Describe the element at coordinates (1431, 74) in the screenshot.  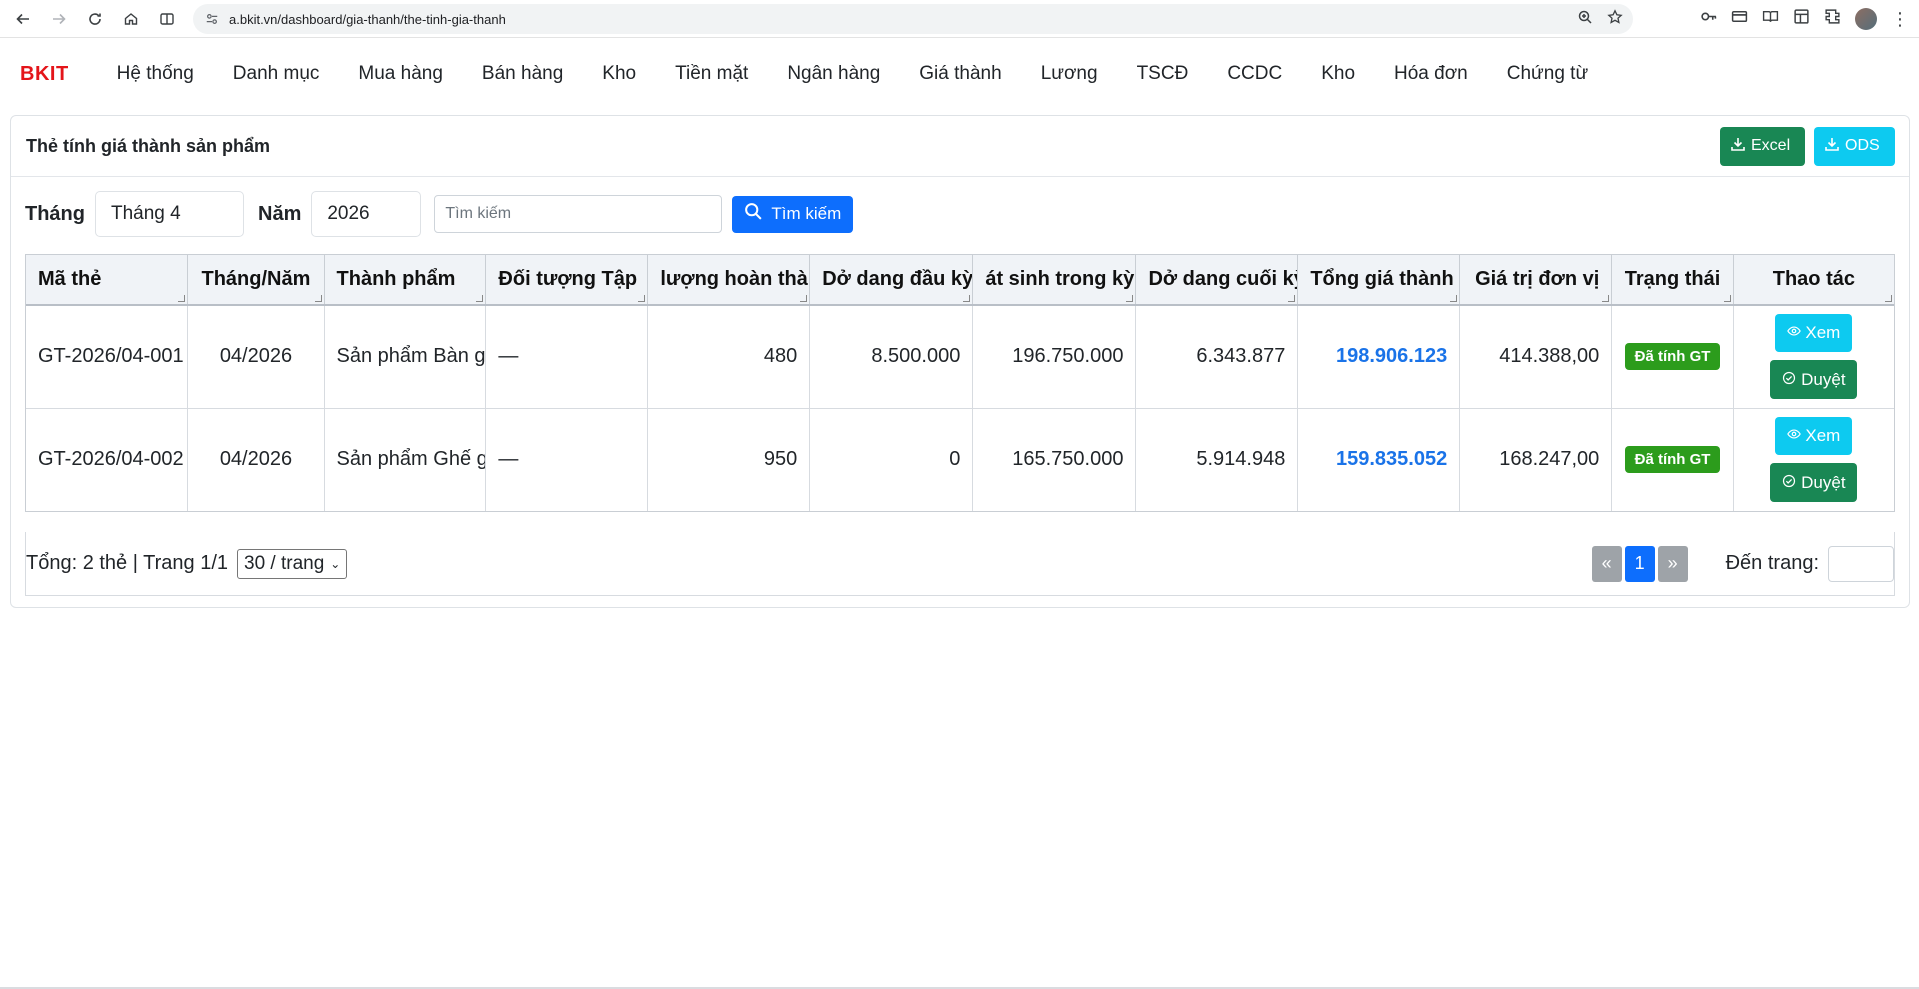
I see `menu-hoa-don: Hóa đơn` at that location.